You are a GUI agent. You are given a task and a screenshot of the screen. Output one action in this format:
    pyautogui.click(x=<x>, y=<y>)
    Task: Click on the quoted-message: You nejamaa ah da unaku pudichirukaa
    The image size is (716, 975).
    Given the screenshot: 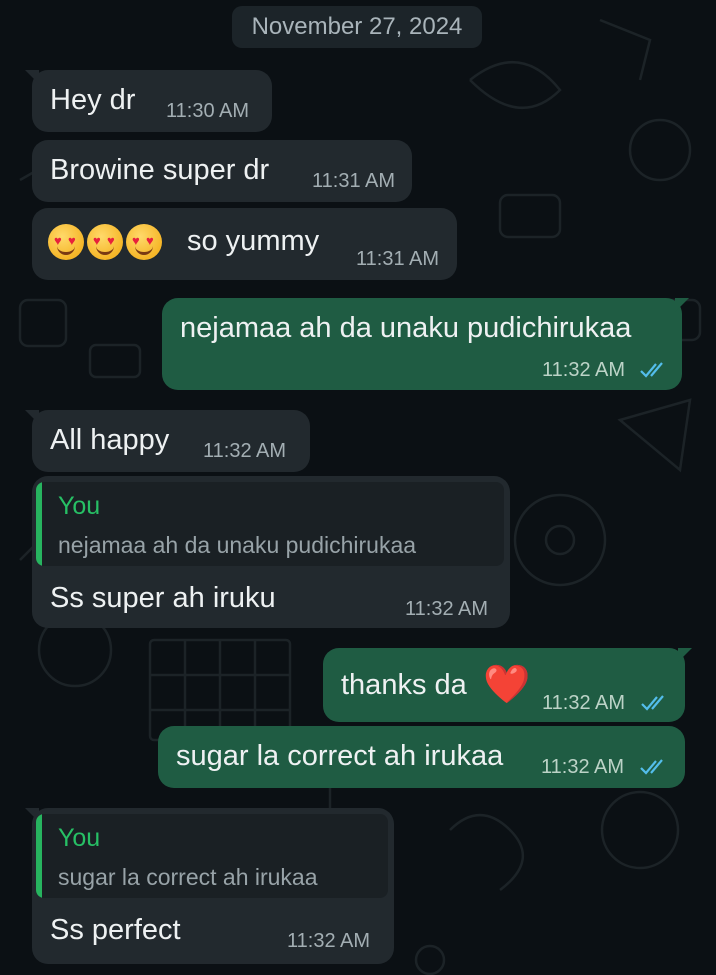 What is the action you would take?
    pyautogui.click(x=270, y=524)
    